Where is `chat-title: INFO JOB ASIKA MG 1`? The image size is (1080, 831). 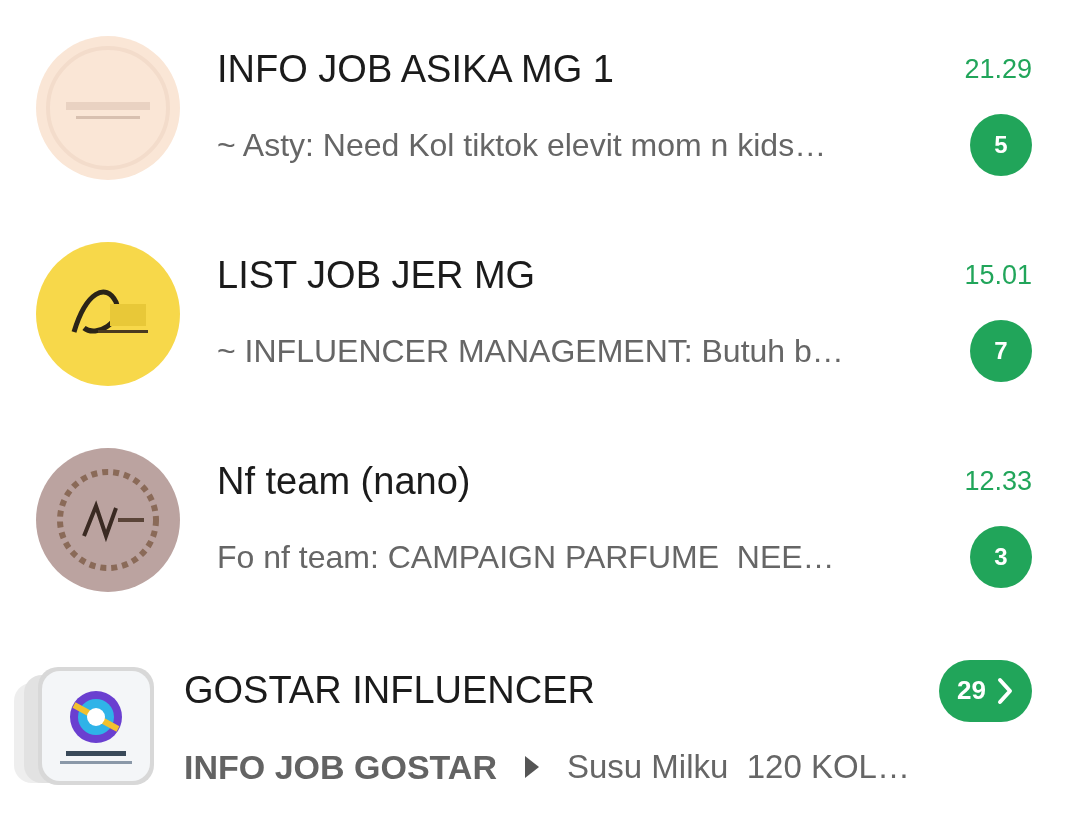 chat-title: INFO JOB ASIKA MG 1 is located at coordinates (415, 69).